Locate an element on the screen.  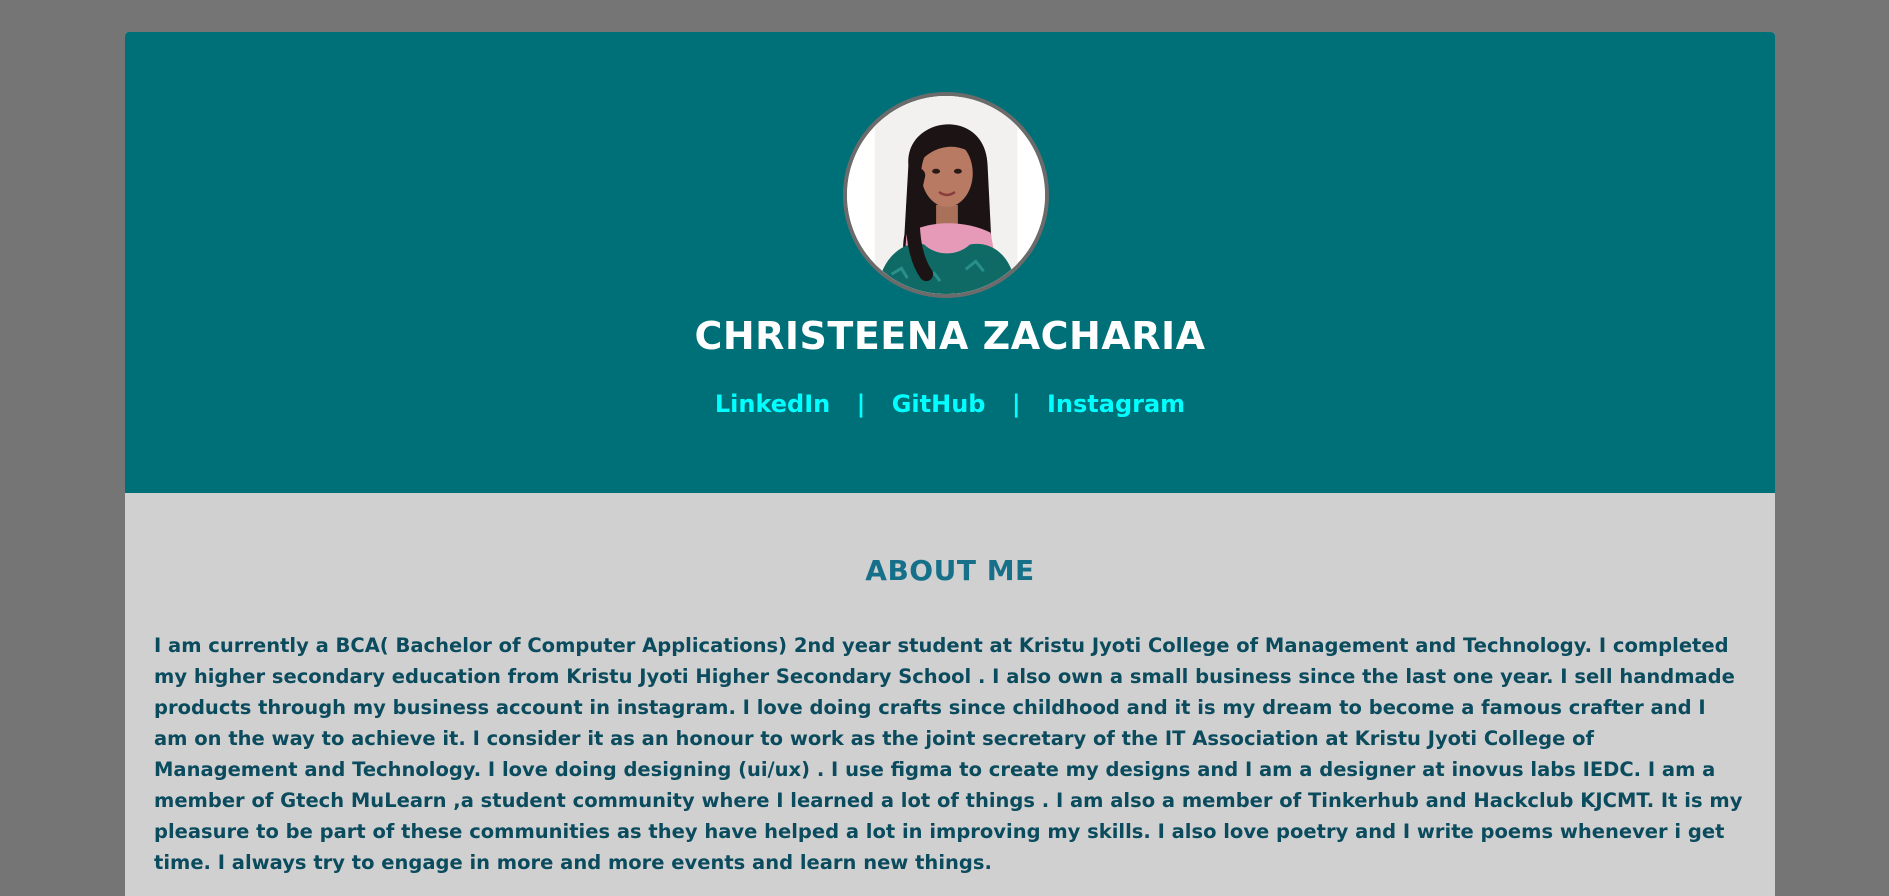
about-heading: ABOUT ME is located at coordinates (950, 570).